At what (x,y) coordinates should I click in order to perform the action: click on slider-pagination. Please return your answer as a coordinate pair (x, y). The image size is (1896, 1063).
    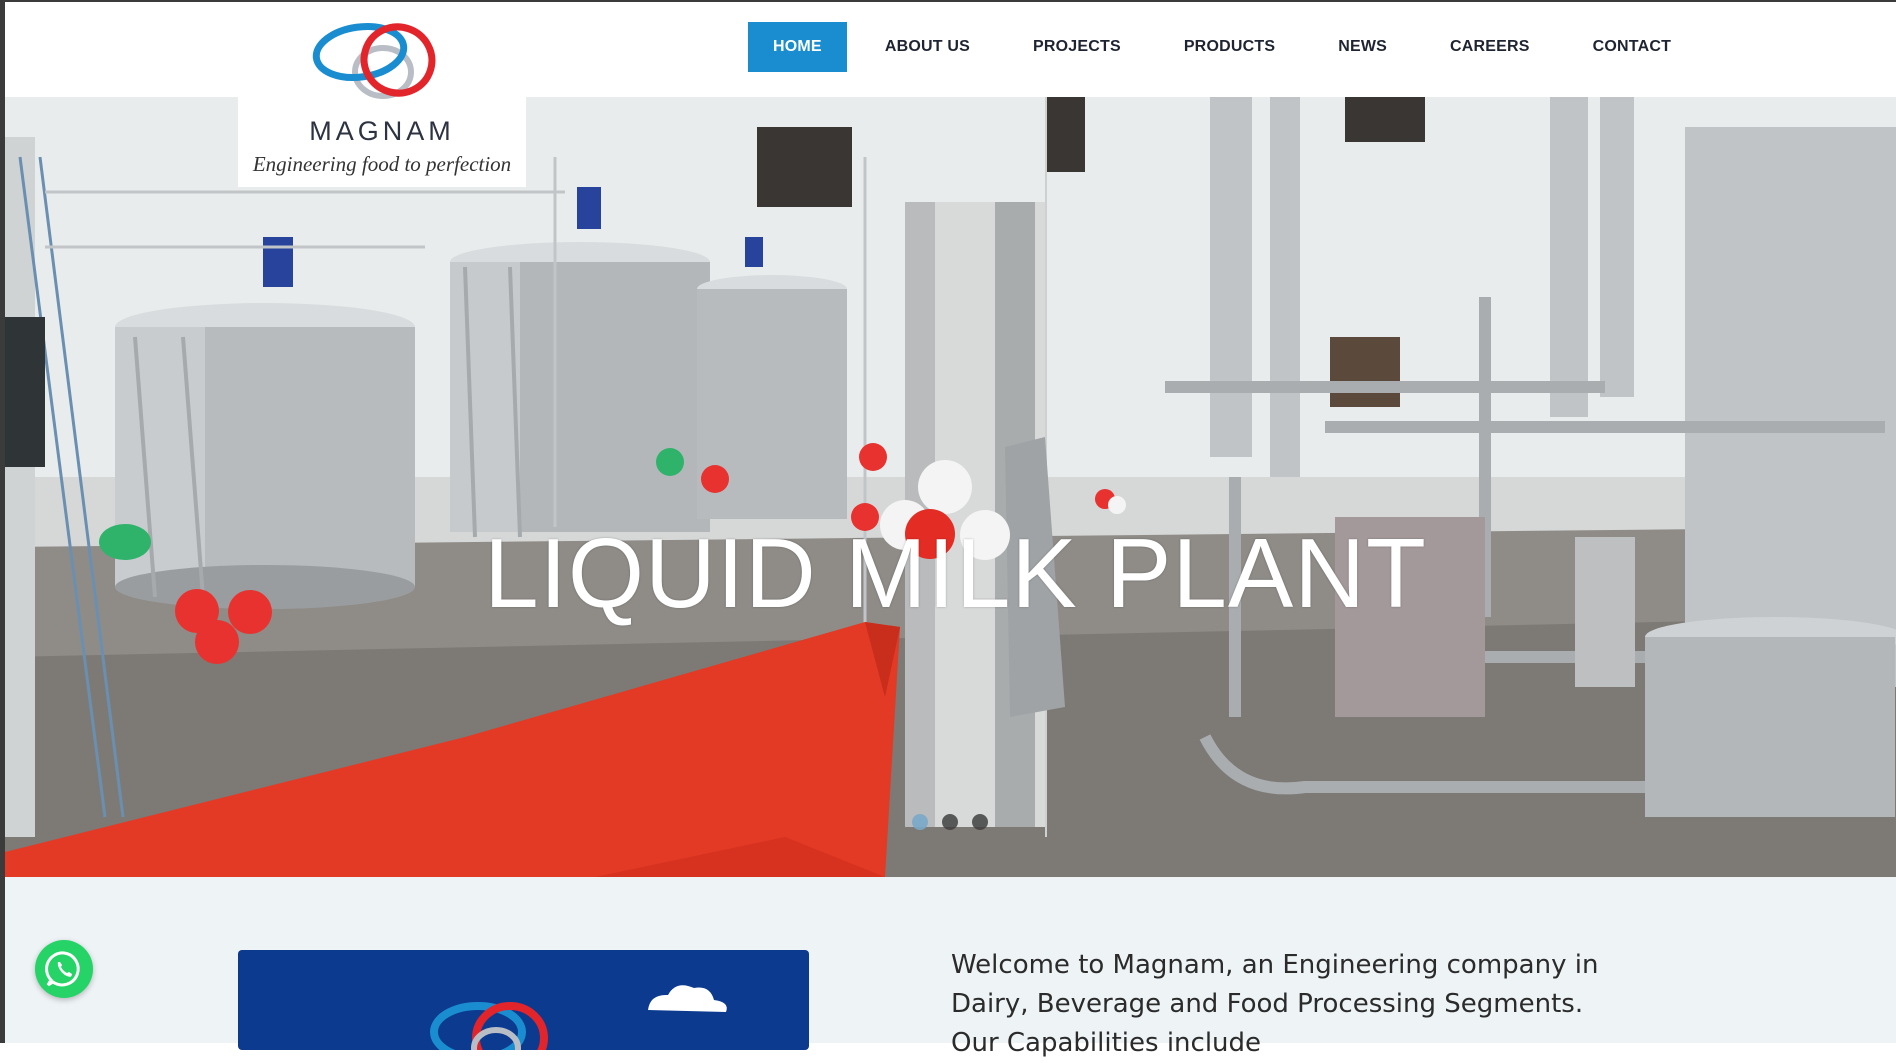
    Looking at the image, I should click on (950, 822).